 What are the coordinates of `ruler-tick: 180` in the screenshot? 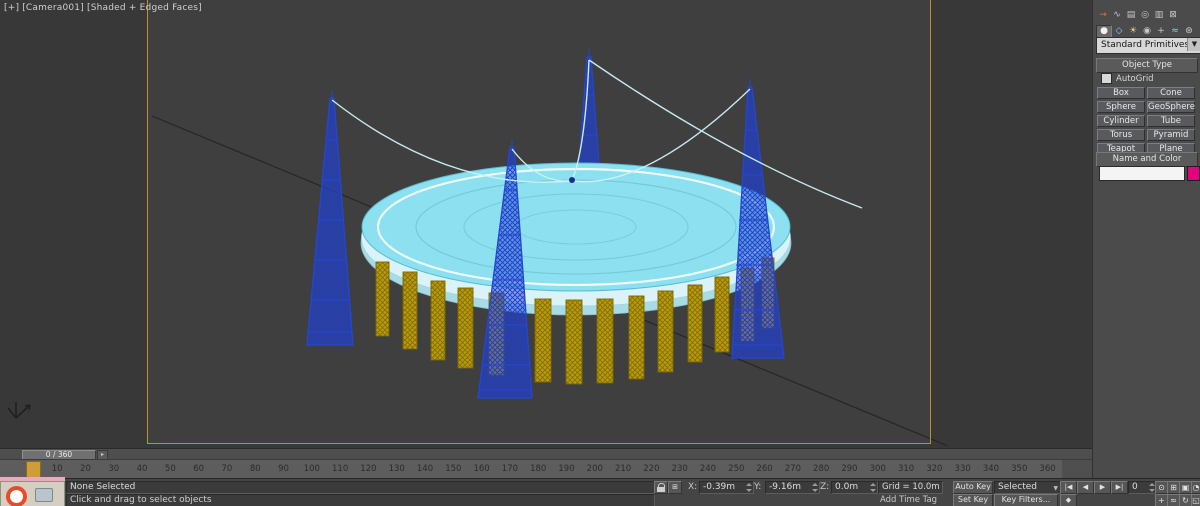 It's located at (538, 469).